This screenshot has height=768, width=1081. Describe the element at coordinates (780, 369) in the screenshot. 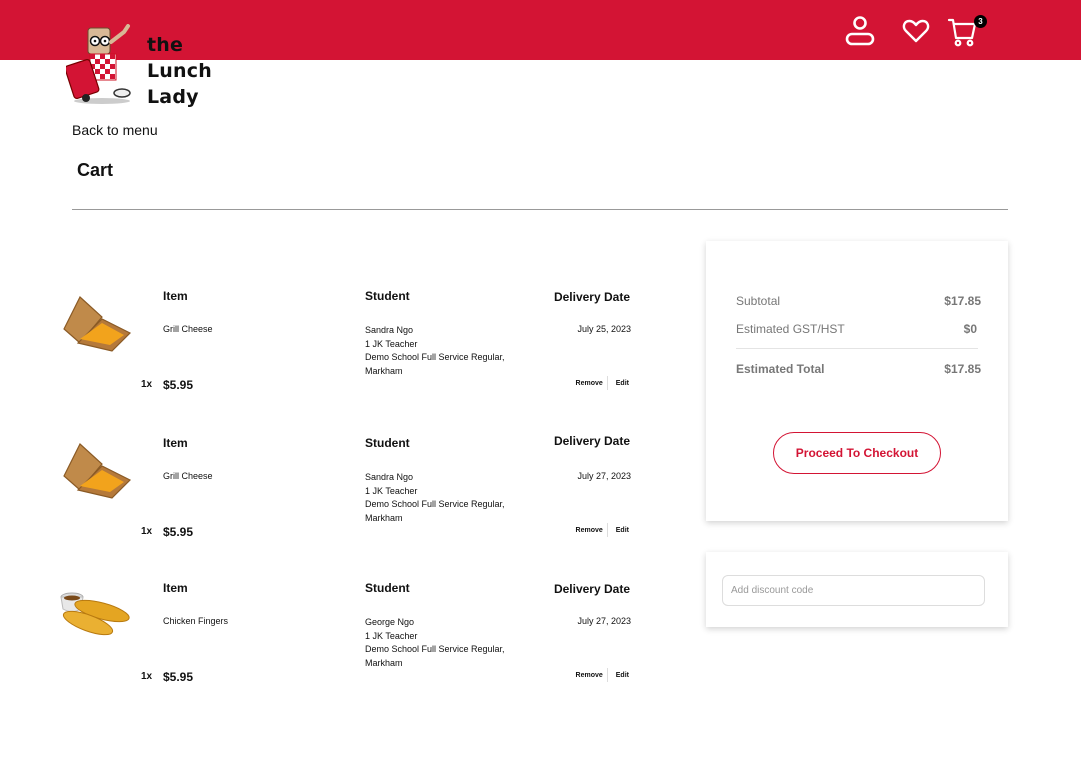

I see `total-label: Estimated Total` at that location.